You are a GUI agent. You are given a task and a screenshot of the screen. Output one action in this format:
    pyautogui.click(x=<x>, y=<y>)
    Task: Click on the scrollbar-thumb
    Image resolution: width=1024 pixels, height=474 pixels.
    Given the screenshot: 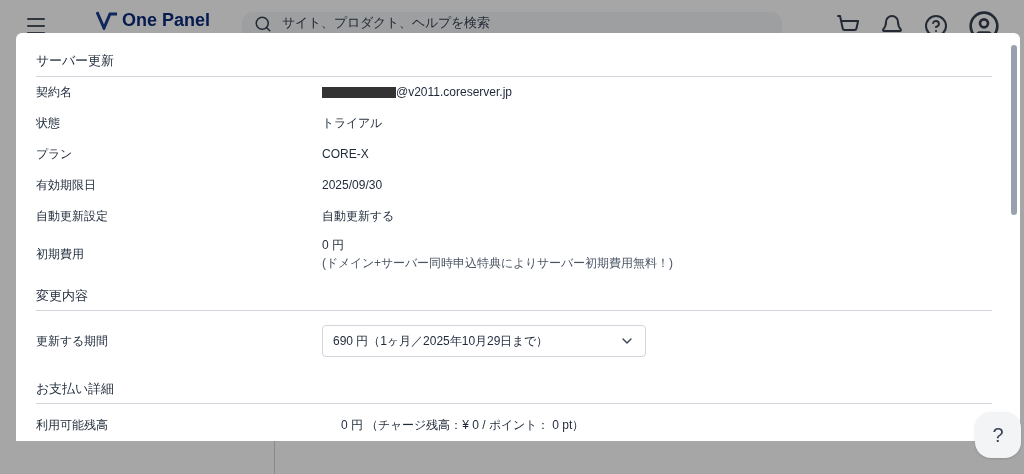 What is the action you would take?
    pyautogui.click(x=1014, y=130)
    